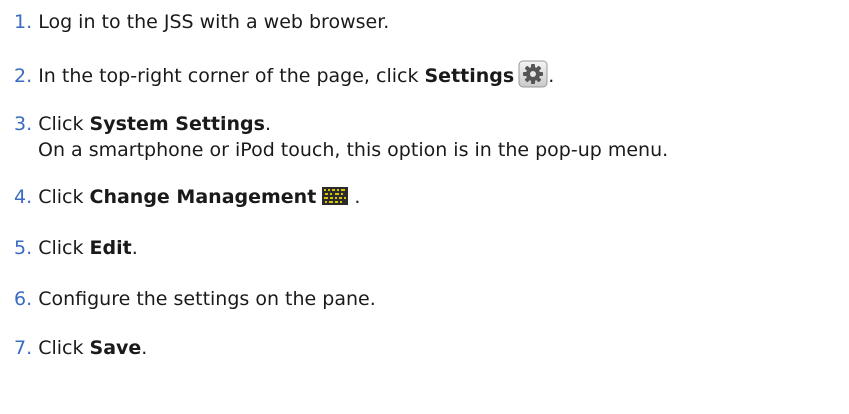  What do you see at coordinates (115, 348) in the screenshot?
I see `save-label: Save` at bounding box center [115, 348].